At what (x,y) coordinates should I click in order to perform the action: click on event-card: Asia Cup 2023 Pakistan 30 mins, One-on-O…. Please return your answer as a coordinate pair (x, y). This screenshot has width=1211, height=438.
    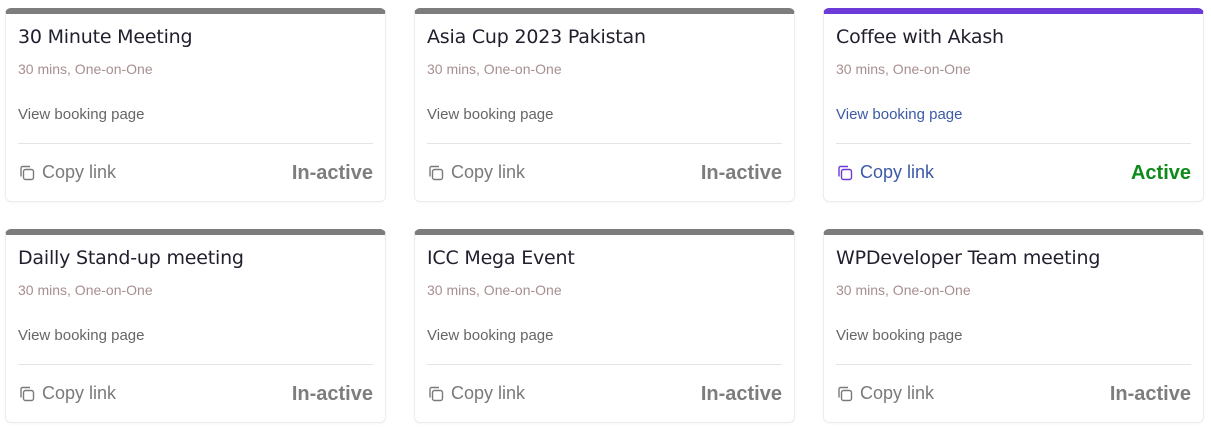
    Looking at the image, I should click on (604, 105).